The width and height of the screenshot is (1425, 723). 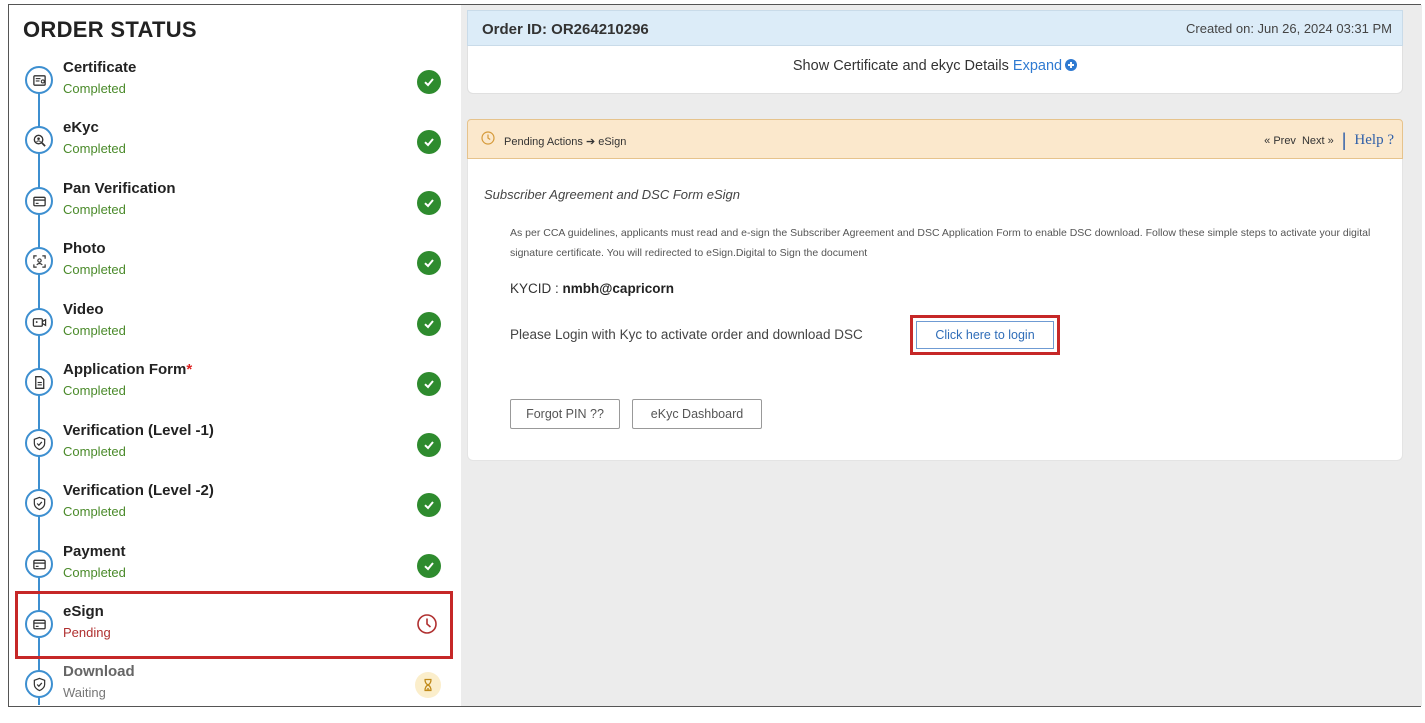 What do you see at coordinates (39, 261) in the screenshot?
I see `photo-icon` at bounding box center [39, 261].